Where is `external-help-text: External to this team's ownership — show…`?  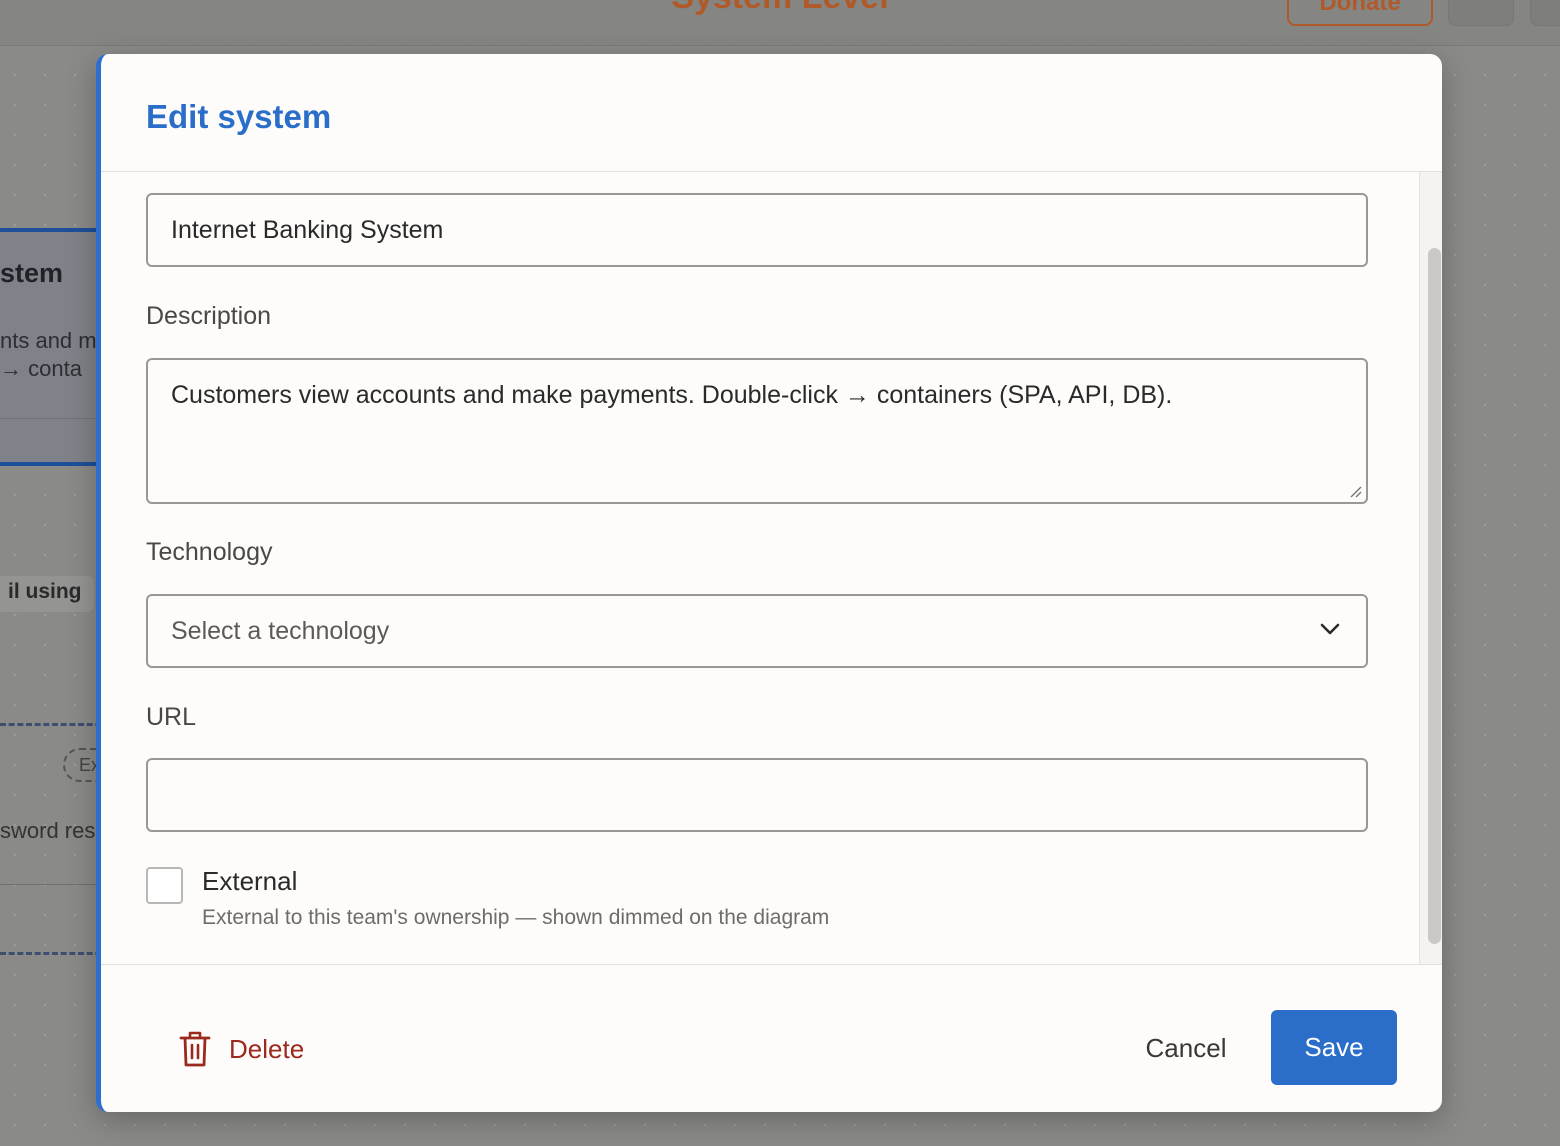 external-help-text: External to this team's ownership — show… is located at coordinates (516, 917).